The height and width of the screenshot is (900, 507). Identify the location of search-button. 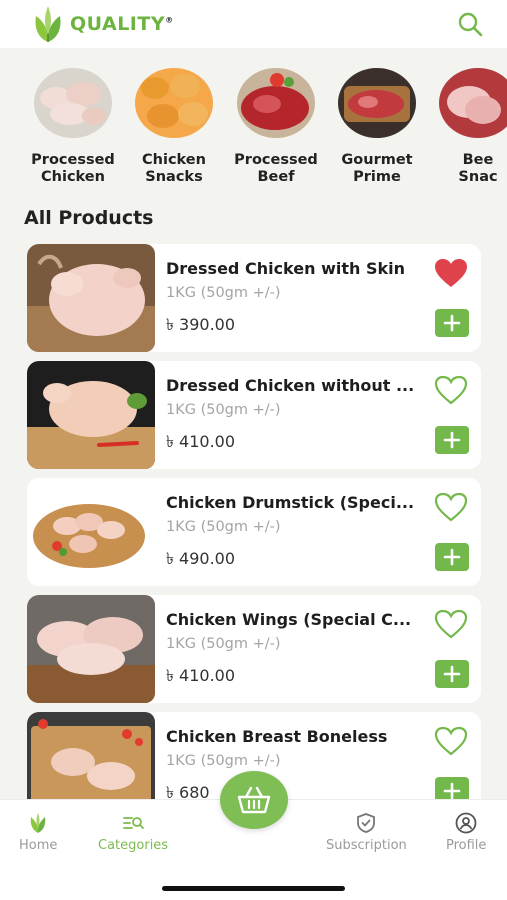
(470, 24).